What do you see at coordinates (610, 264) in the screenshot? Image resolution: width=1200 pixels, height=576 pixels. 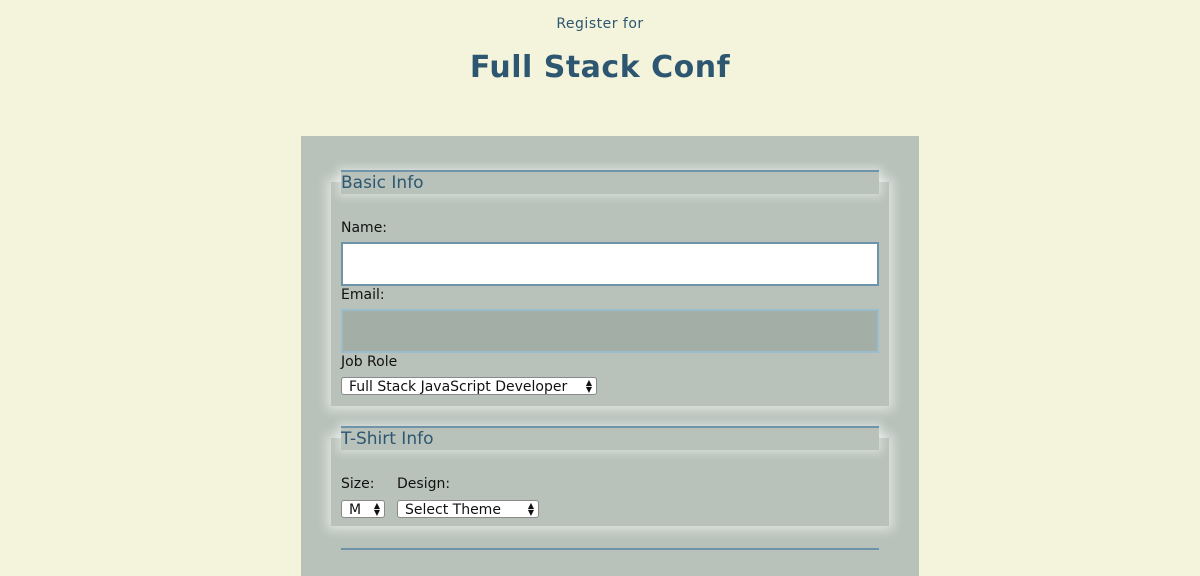 I see `name-input` at bounding box center [610, 264].